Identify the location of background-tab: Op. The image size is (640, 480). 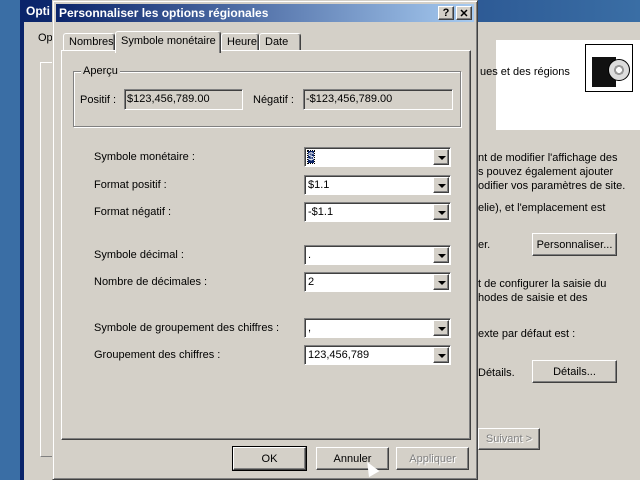
(45, 38).